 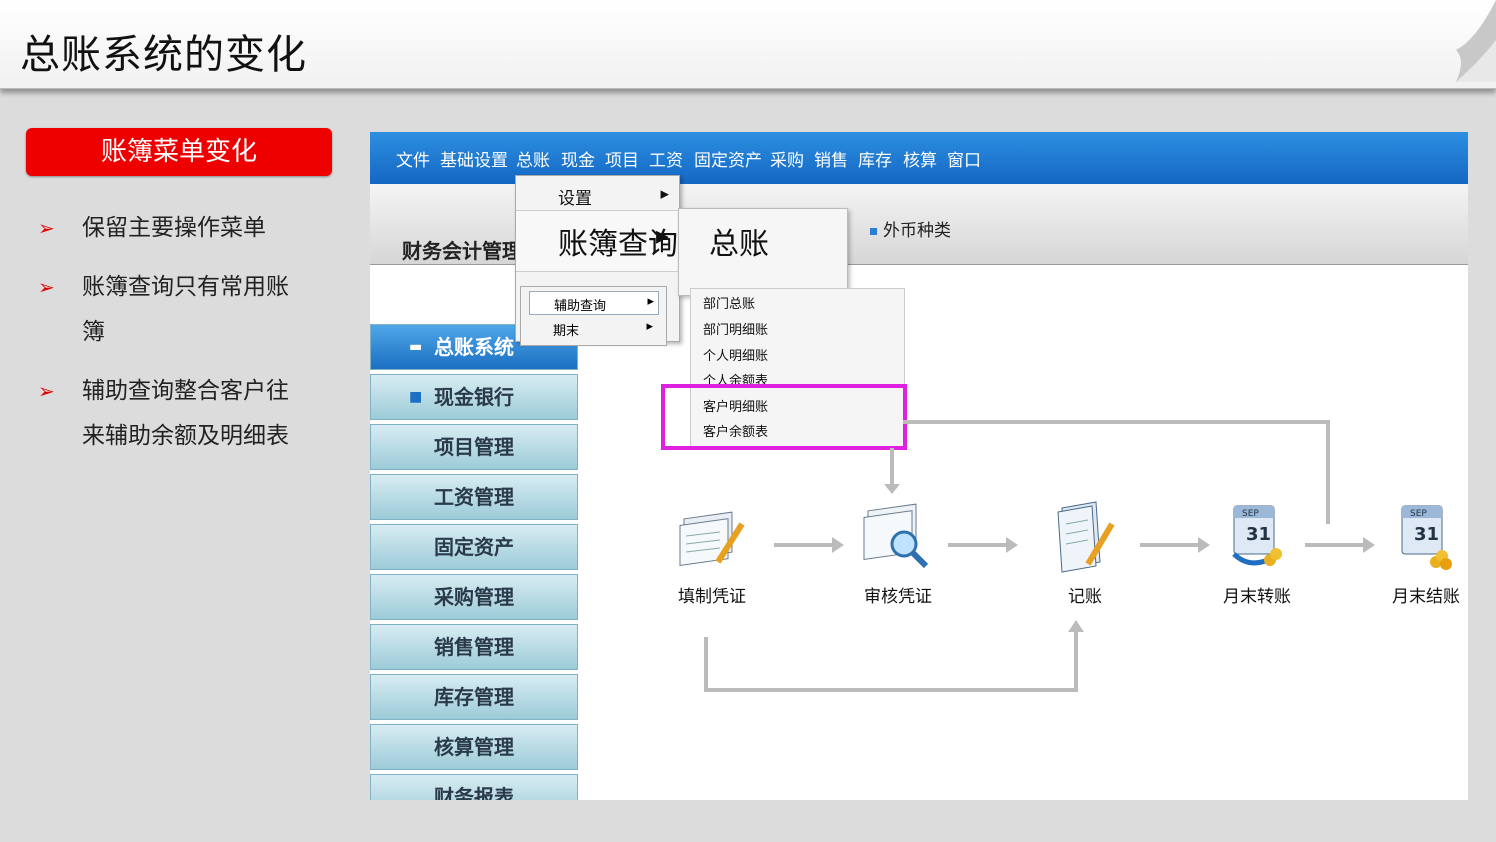 I want to click on title-bar: 总账系统的变化, so click(x=748, y=44).